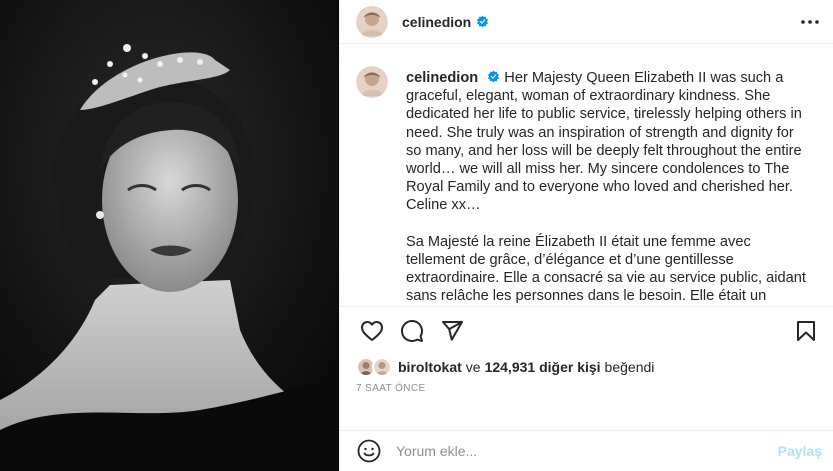 The width and height of the screenshot is (833, 471). What do you see at coordinates (442, 78) in the screenshot?
I see `caption-author: celinedion` at bounding box center [442, 78].